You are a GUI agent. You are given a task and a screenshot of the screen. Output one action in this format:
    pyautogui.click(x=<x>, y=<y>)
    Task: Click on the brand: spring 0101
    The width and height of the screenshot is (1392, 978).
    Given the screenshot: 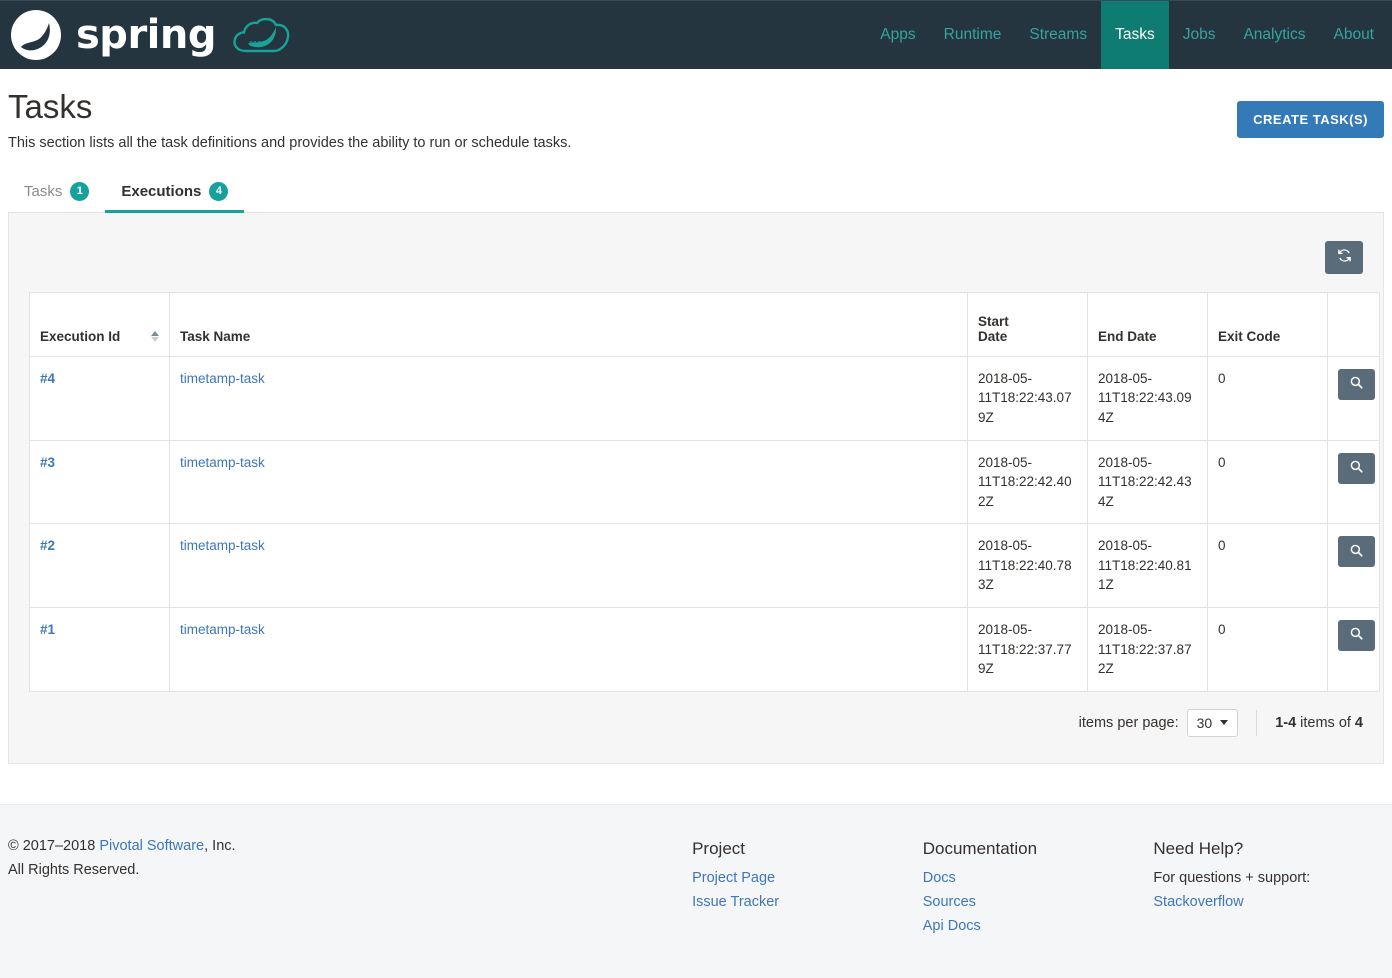 What is the action you would take?
    pyautogui.click(x=146, y=35)
    